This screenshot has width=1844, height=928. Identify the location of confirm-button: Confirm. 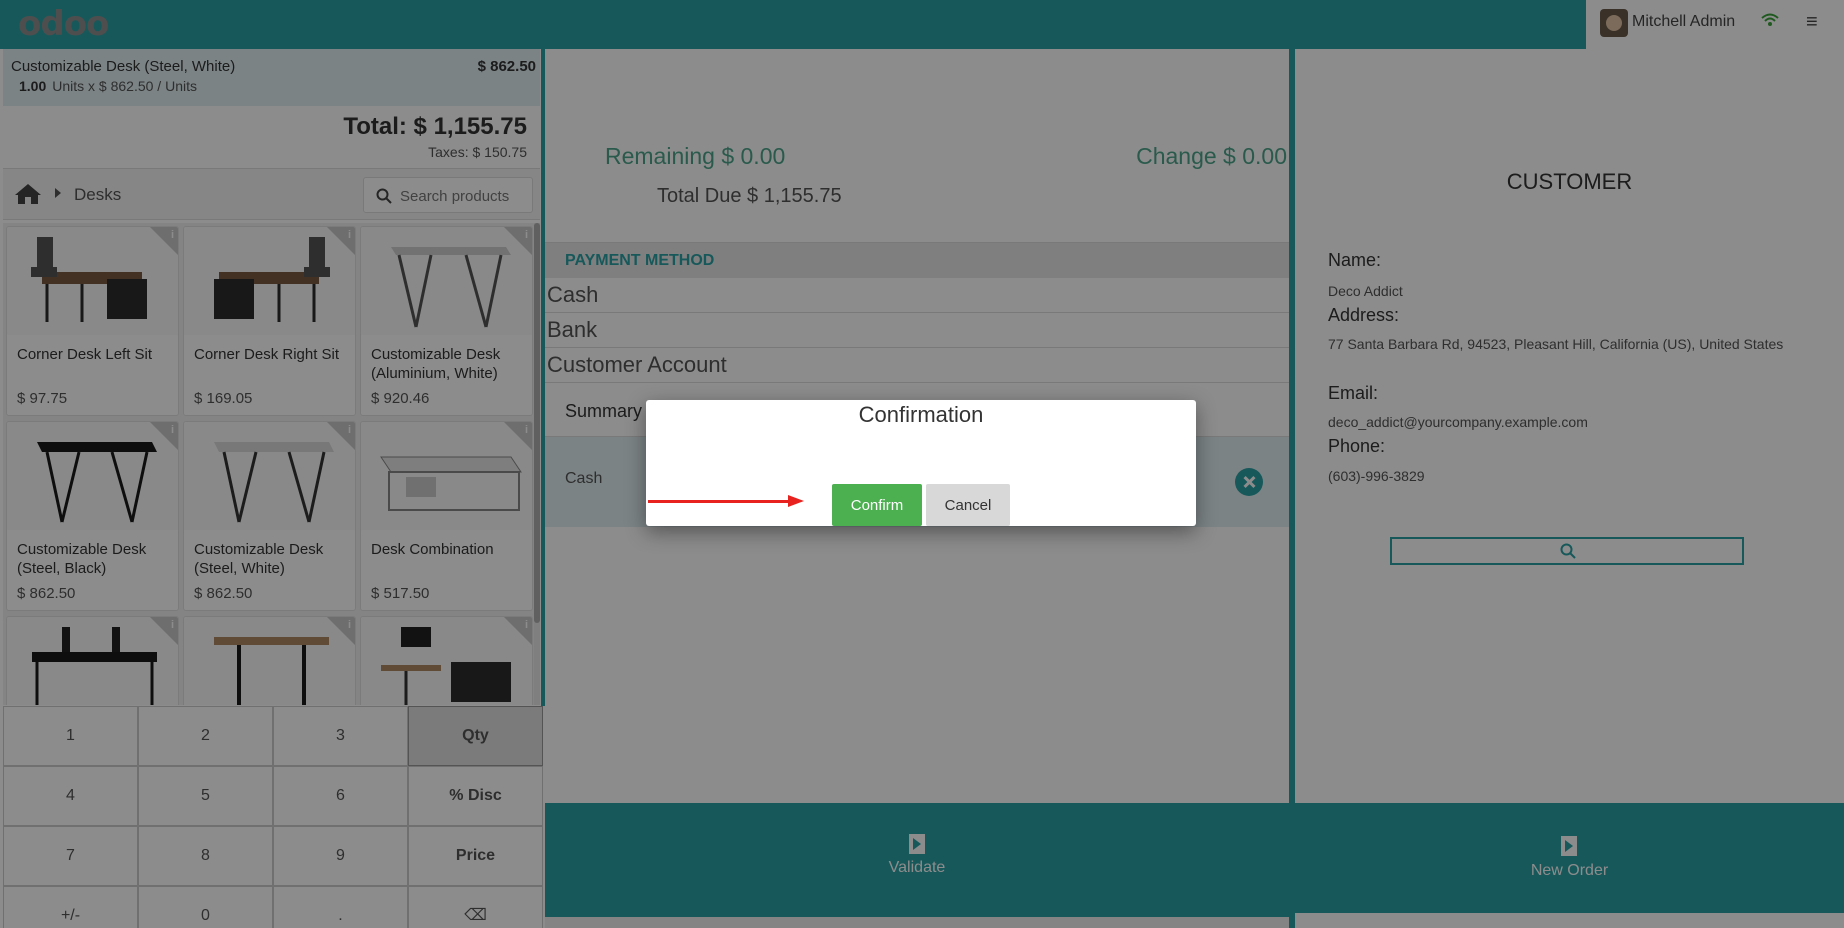
(877, 505).